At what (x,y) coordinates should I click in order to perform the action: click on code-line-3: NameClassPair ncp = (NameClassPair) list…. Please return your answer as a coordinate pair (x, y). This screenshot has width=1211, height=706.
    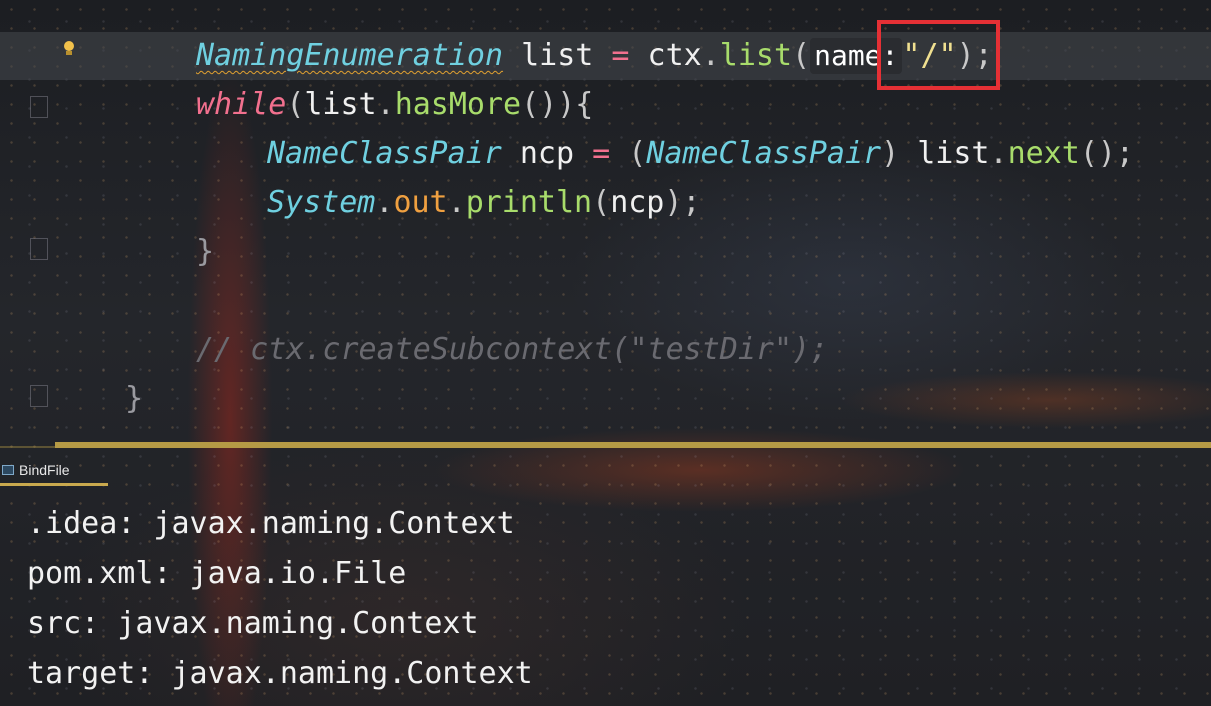
    Looking at the image, I should click on (700, 154).